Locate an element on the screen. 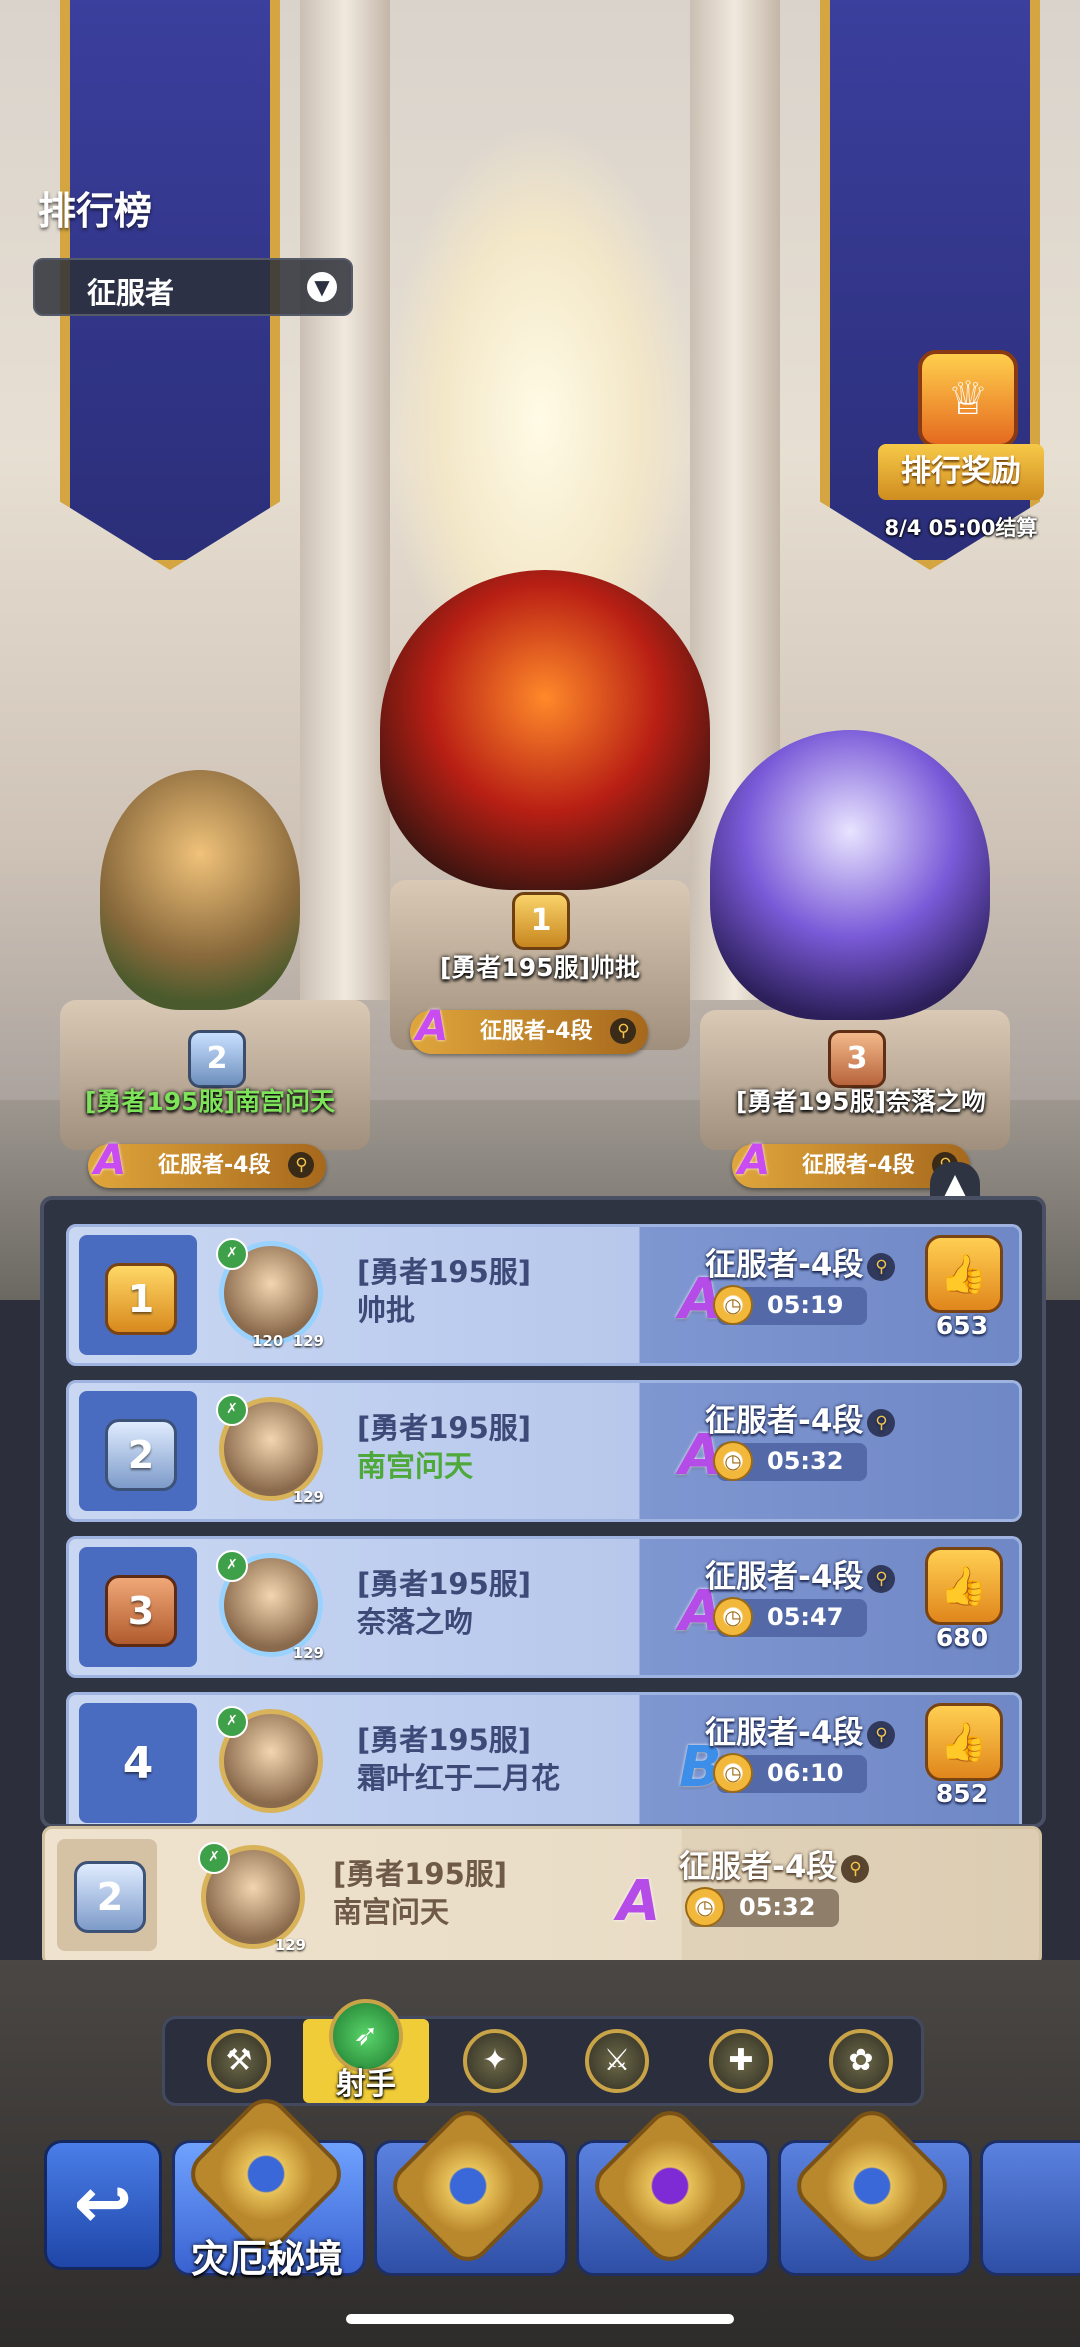 The image size is (1080, 2347). podium-tier-1: A 征服者-4段 ⚲ is located at coordinates (529, 1029).